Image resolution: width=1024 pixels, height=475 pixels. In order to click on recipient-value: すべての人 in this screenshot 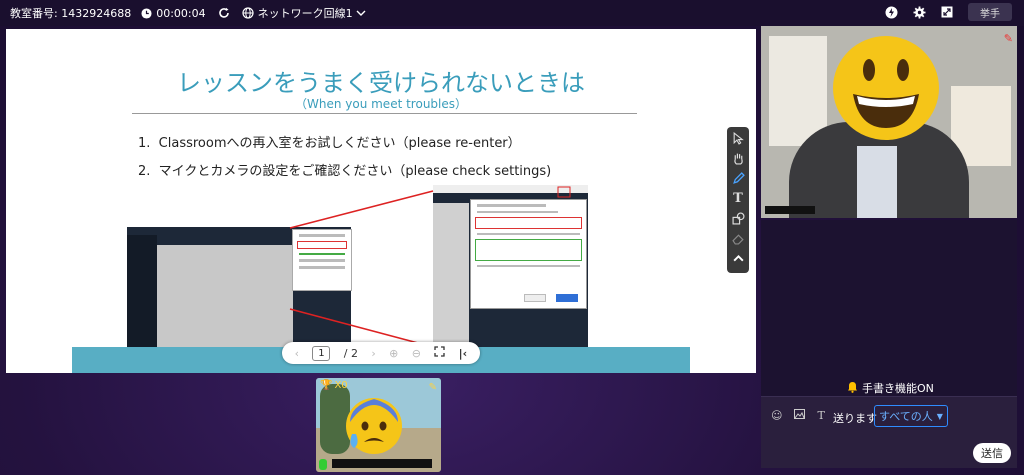, I will do `click(906, 416)`.